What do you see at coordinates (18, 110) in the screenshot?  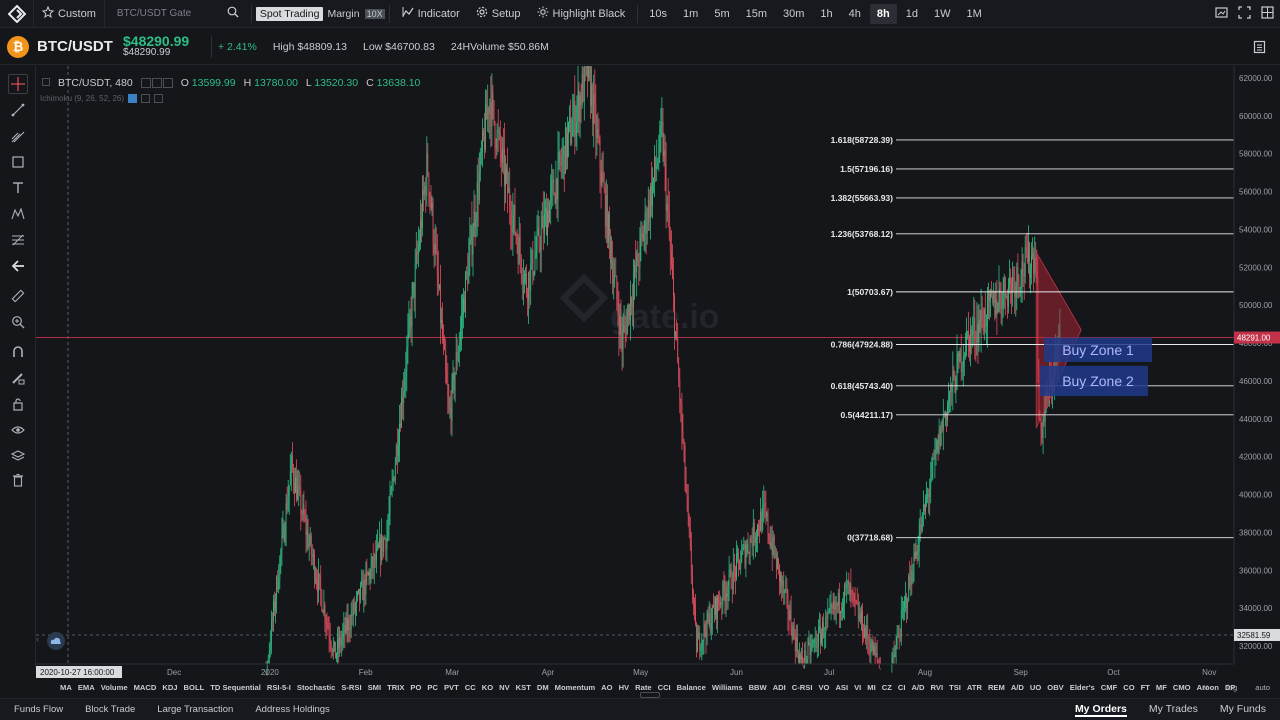 I see `trend-line-icon` at bounding box center [18, 110].